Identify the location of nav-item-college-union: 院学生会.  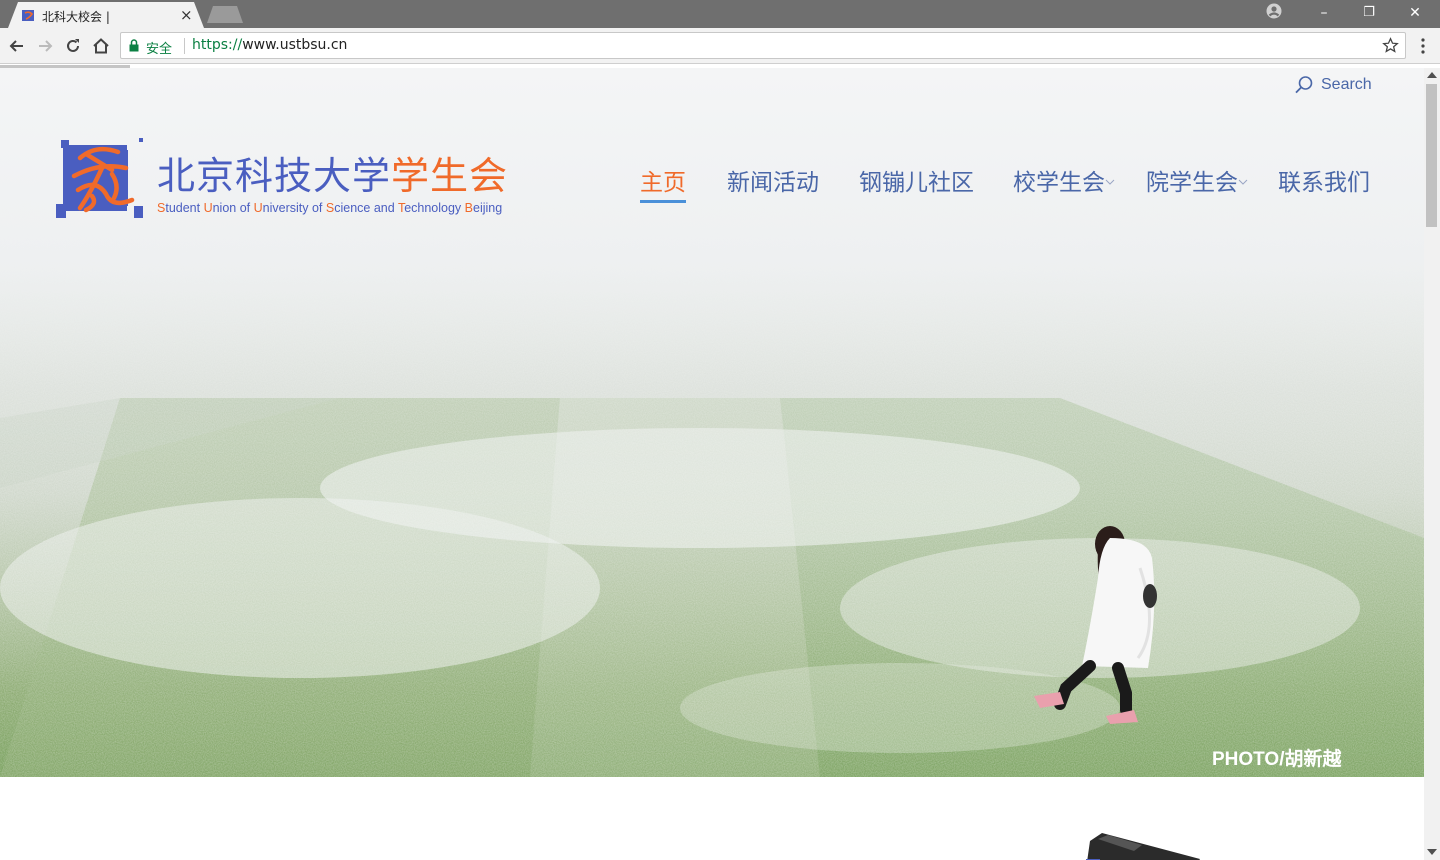
(1192, 183).